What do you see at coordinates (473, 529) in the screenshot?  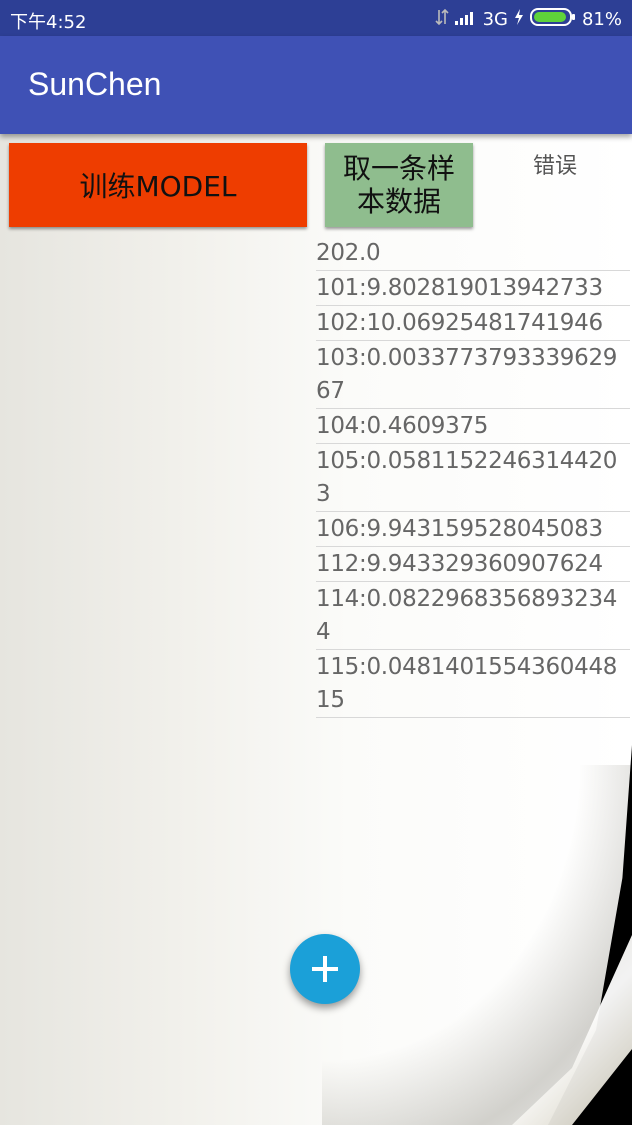 I see `list-item: 106:9.943159528045083` at bounding box center [473, 529].